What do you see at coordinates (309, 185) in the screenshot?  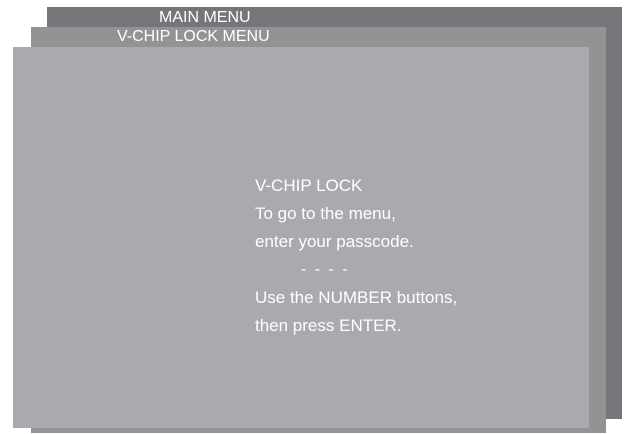 I see `vchip-lock-heading: V-CHIP LOCK` at bounding box center [309, 185].